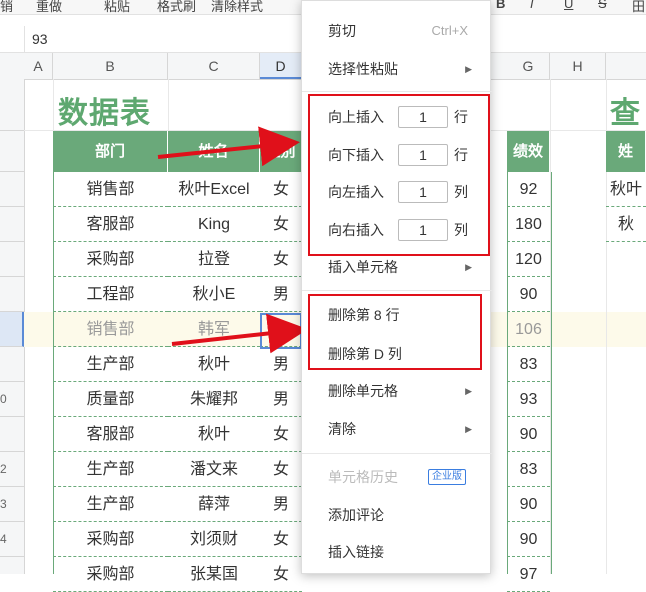  What do you see at coordinates (397, 429) in the screenshot?
I see `menu-item-clear: 清除 ▶` at bounding box center [397, 429].